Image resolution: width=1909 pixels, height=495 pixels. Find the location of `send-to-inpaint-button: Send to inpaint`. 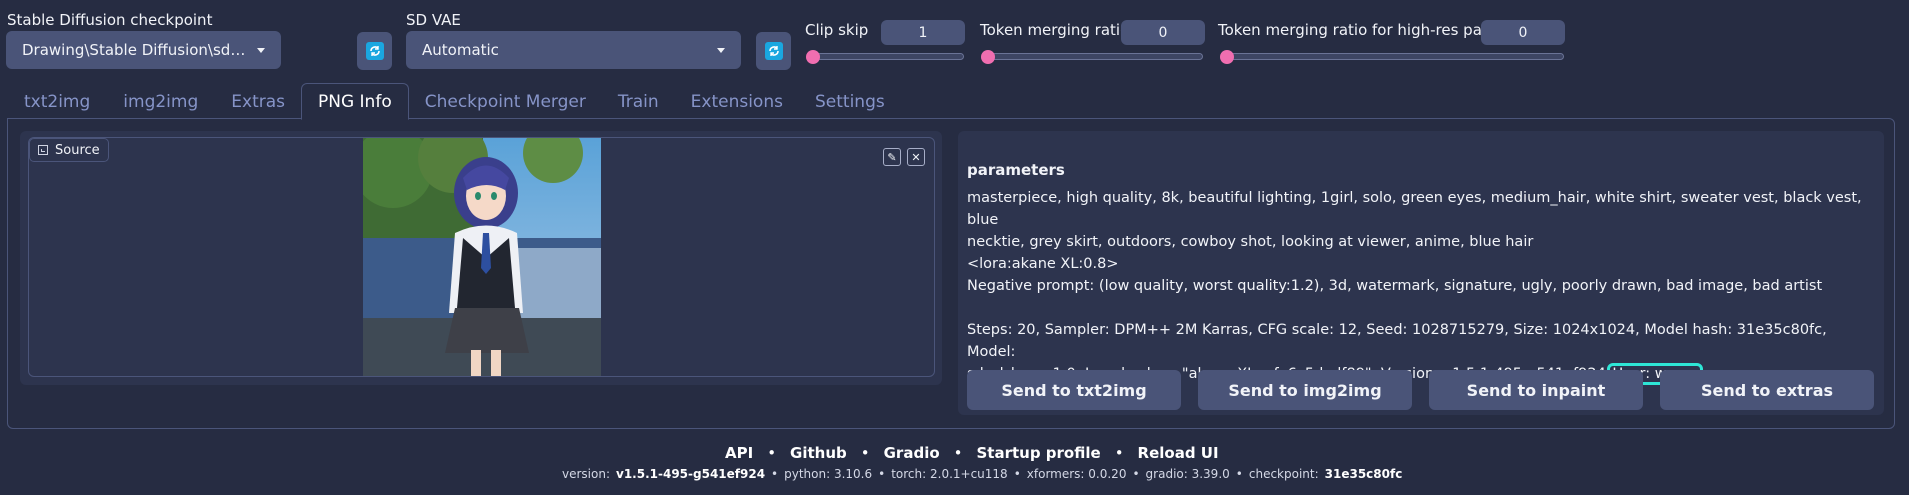

send-to-inpaint-button: Send to inpaint is located at coordinates (1536, 390).